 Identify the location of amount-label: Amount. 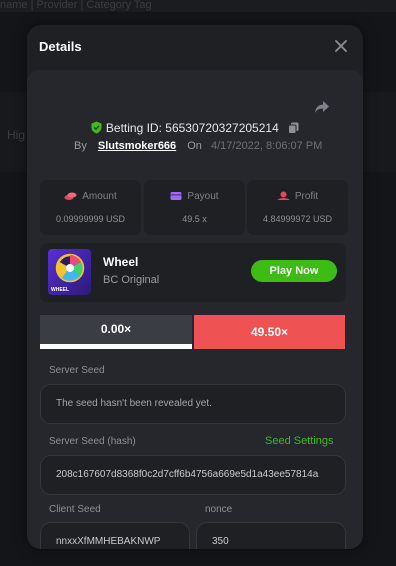
(99, 196).